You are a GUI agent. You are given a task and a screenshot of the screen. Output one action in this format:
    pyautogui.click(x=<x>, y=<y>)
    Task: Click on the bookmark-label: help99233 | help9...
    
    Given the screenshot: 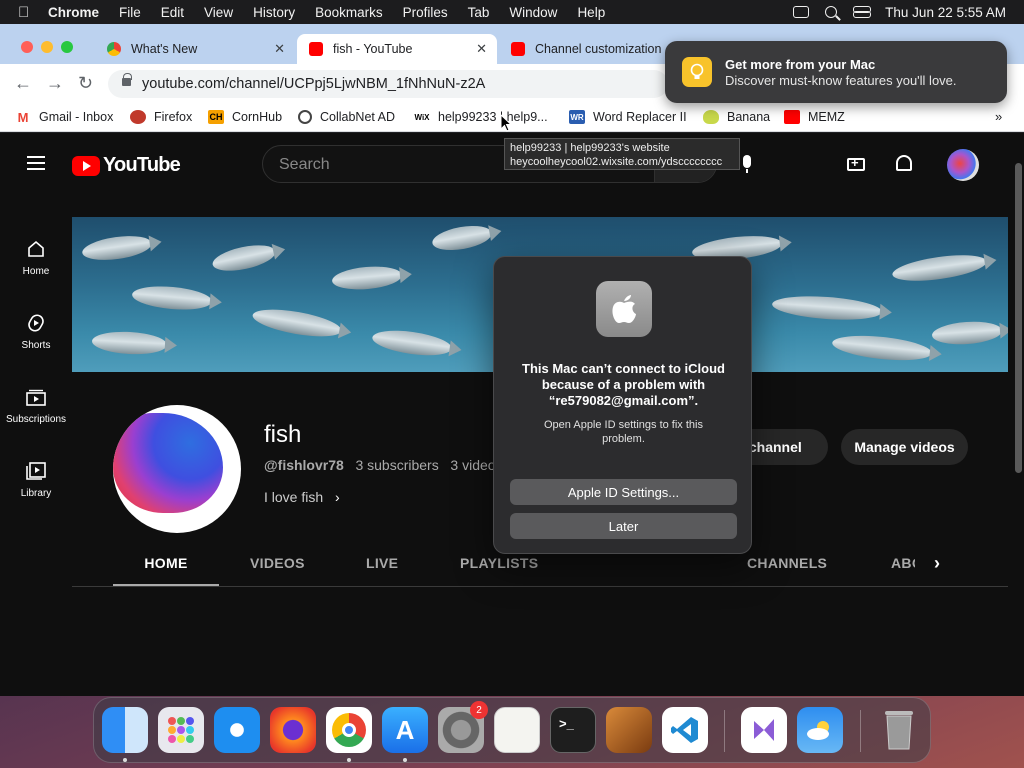 What is the action you would take?
    pyautogui.click(x=493, y=117)
    